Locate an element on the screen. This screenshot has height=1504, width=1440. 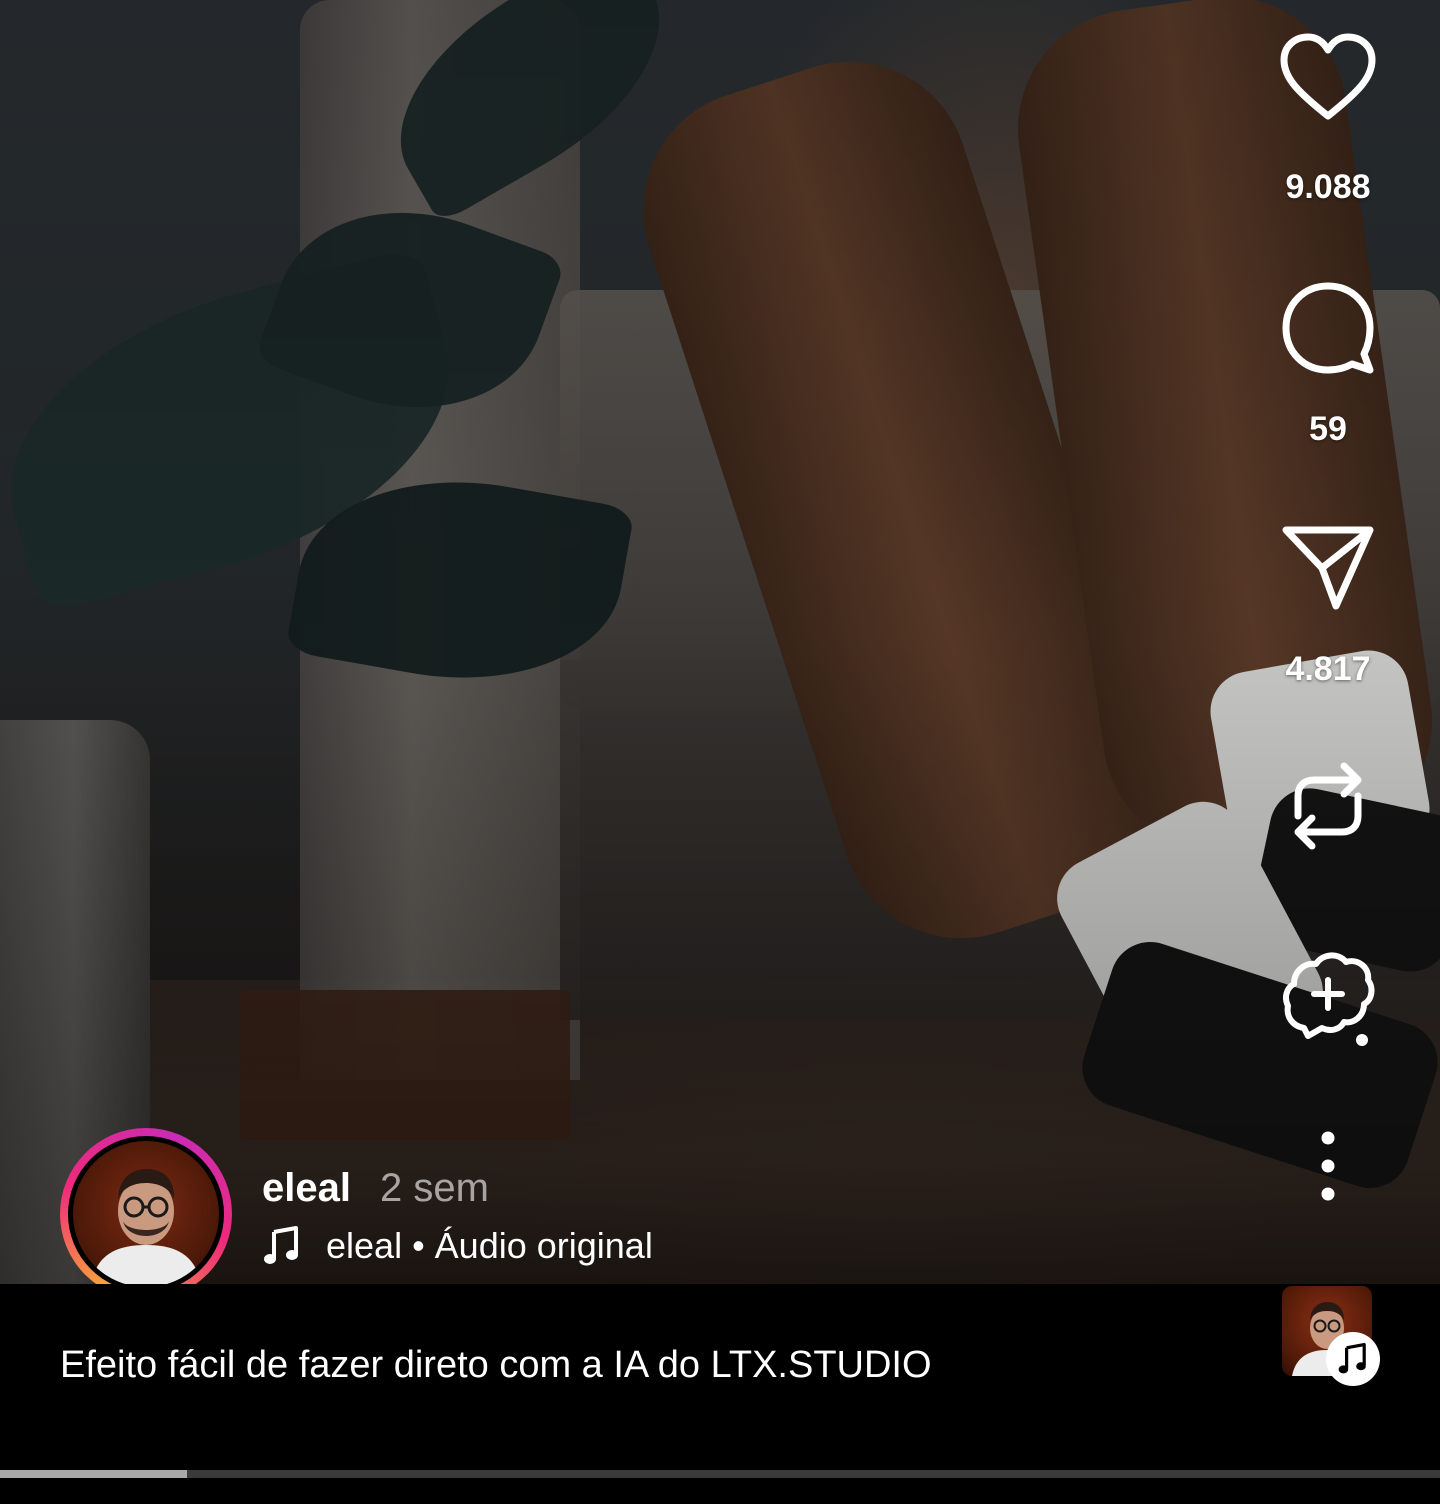
remix-button is located at coordinates (1328, 996).